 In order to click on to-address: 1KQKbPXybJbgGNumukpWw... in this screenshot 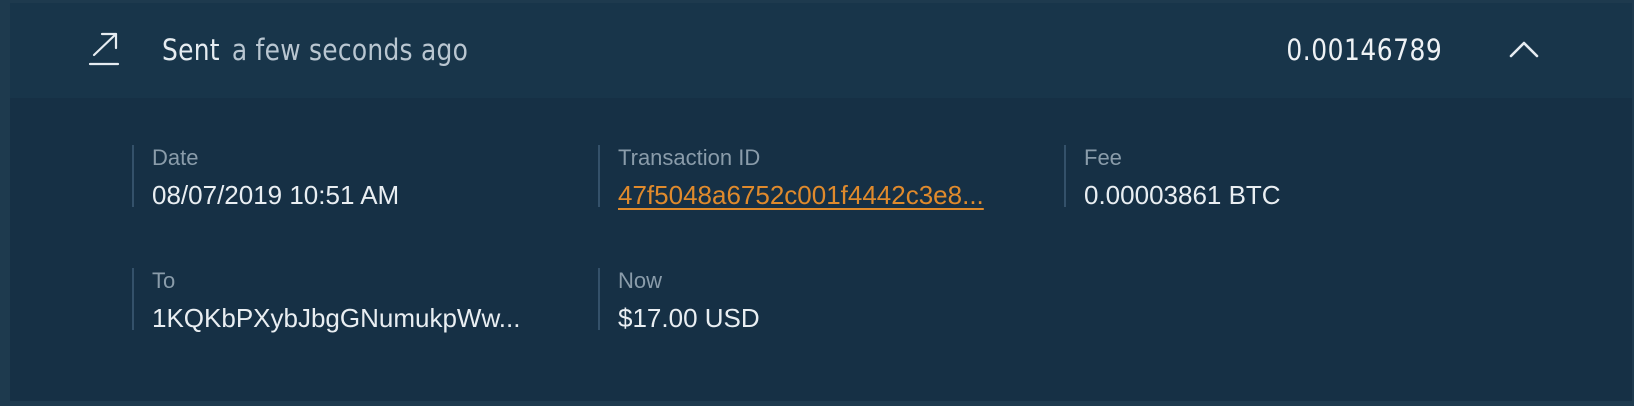, I will do `click(336, 318)`.